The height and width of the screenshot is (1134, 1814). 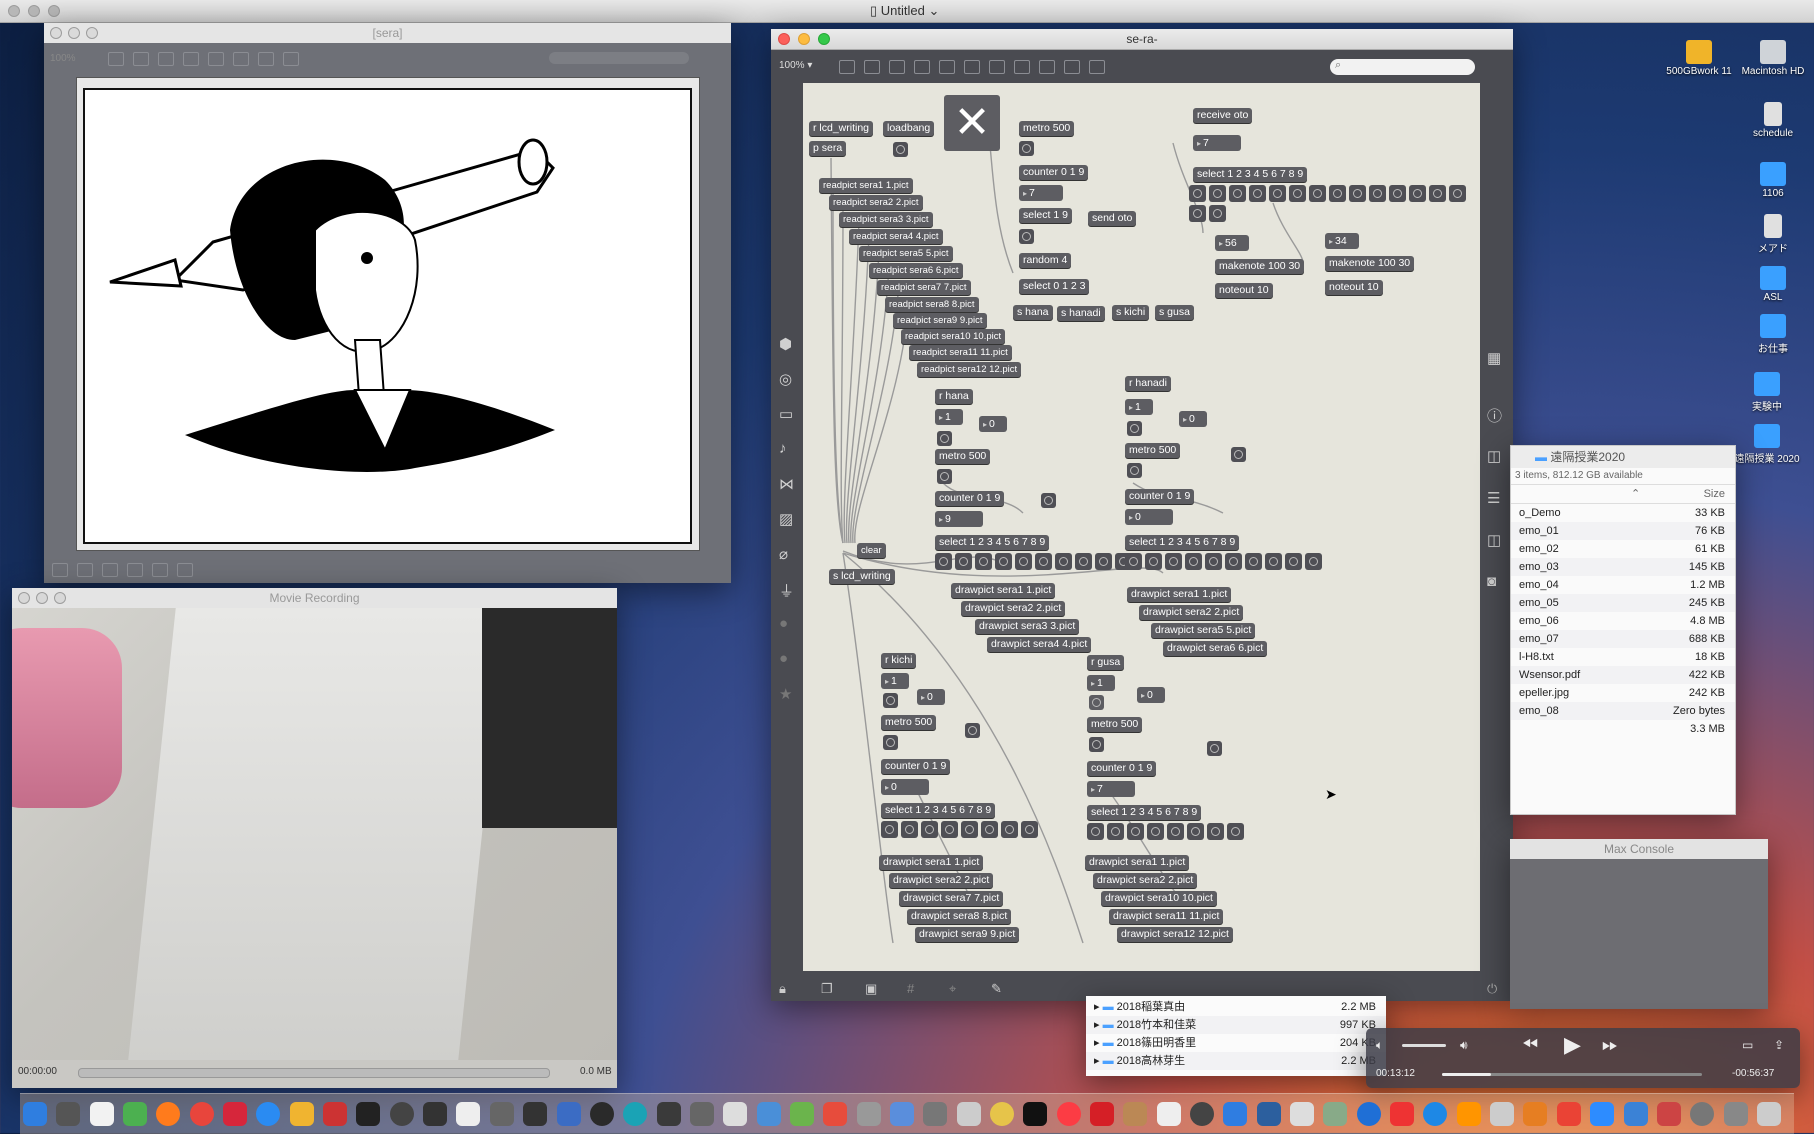 I want to click on search-field, so click(x=619, y=58).